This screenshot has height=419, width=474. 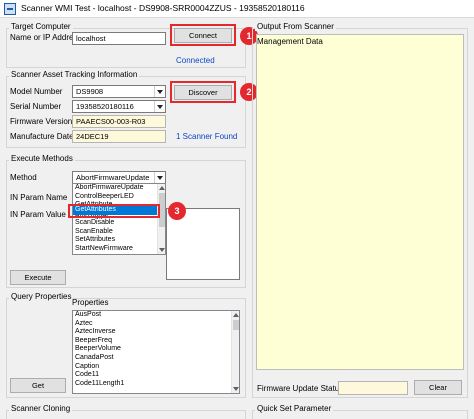 What do you see at coordinates (373, 388) in the screenshot?
I see `fw-update-status-field` at bounding box center [373, 388].